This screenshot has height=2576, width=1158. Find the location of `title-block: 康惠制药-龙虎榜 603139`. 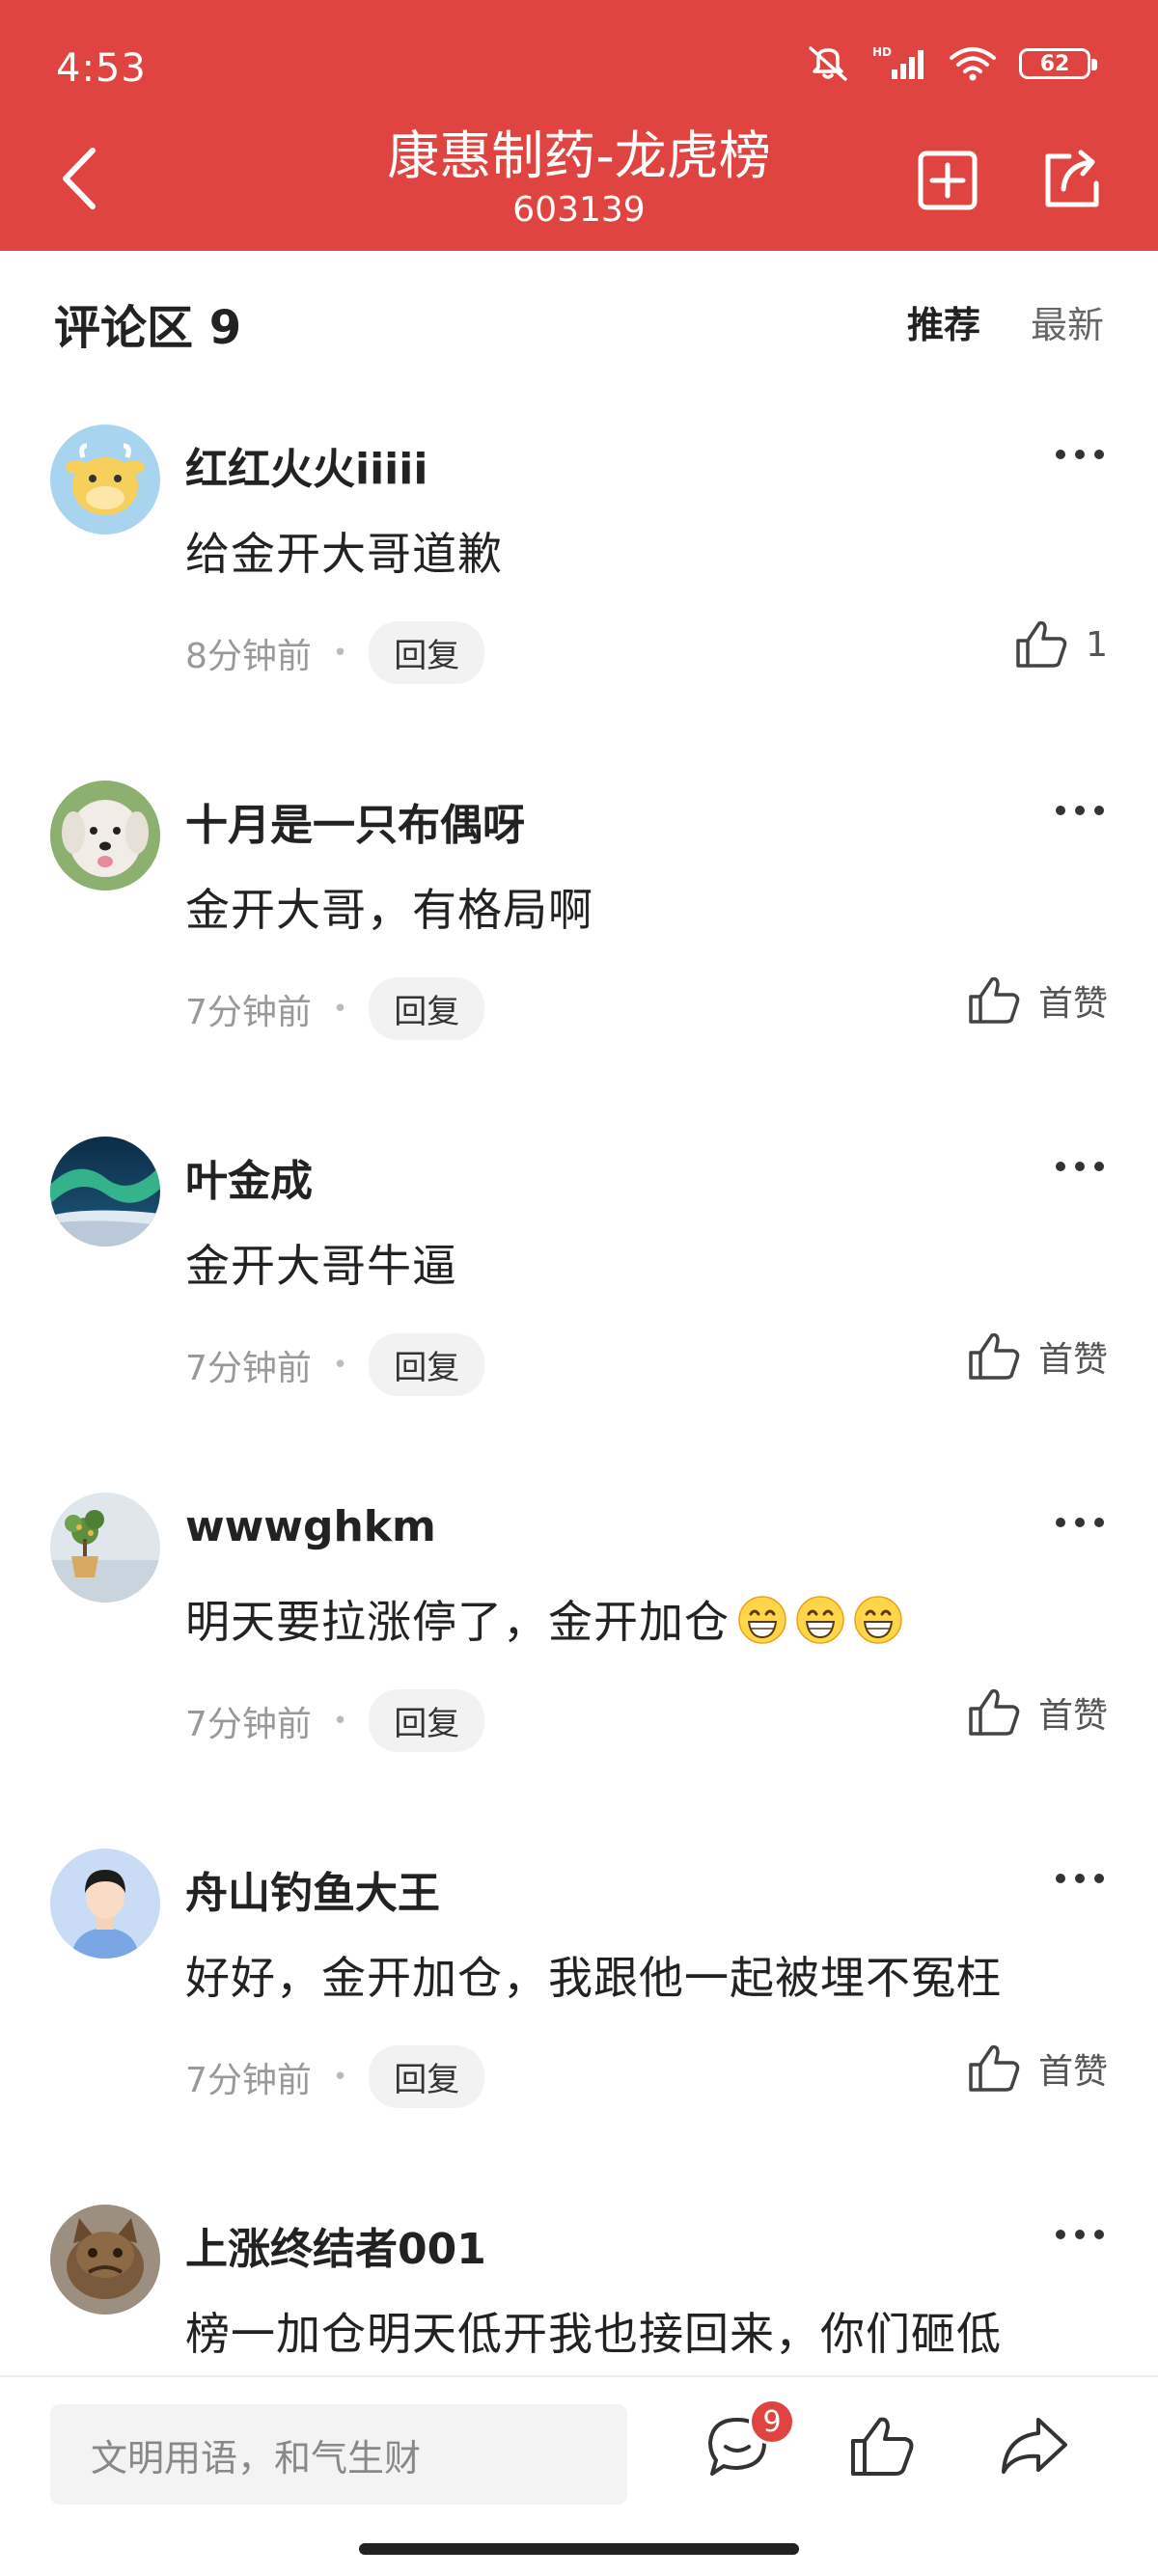

title-block: 康惠制药-龙虎榜 603139 is located at coordinates (579, 178).